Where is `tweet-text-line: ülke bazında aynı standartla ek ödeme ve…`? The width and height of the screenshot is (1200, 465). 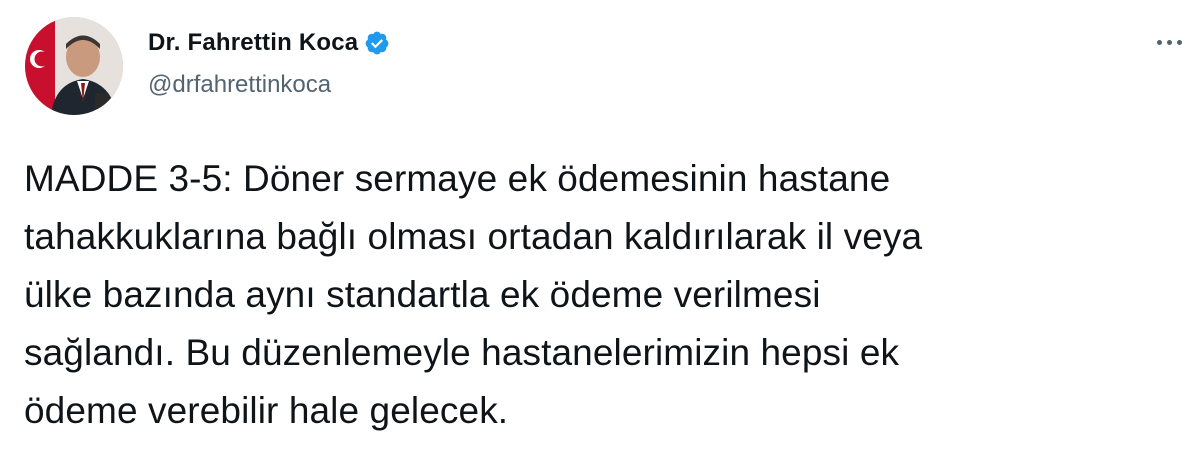
tweet-text-line: ülke bazında aynı standartla ek ödeme ve… is located at coordinates (422, 294).